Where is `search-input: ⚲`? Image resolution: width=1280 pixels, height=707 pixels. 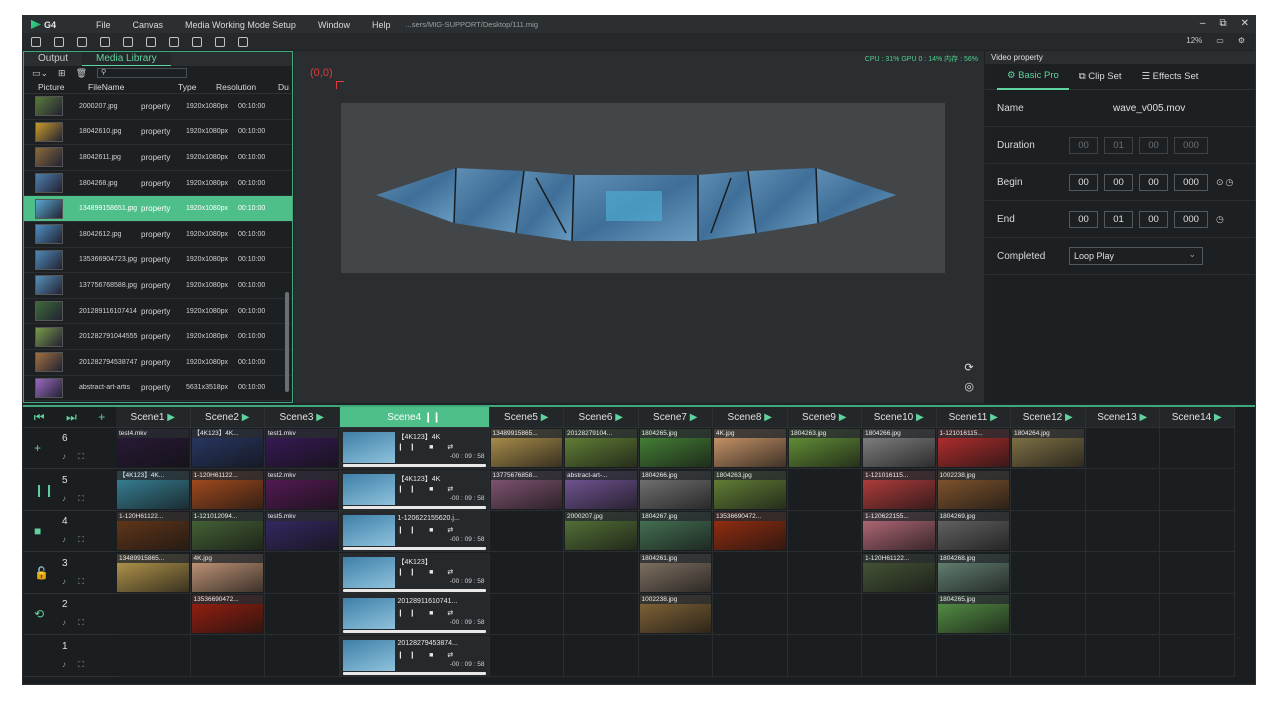
search-input: ⚲ is located at coordinates (142, 73).